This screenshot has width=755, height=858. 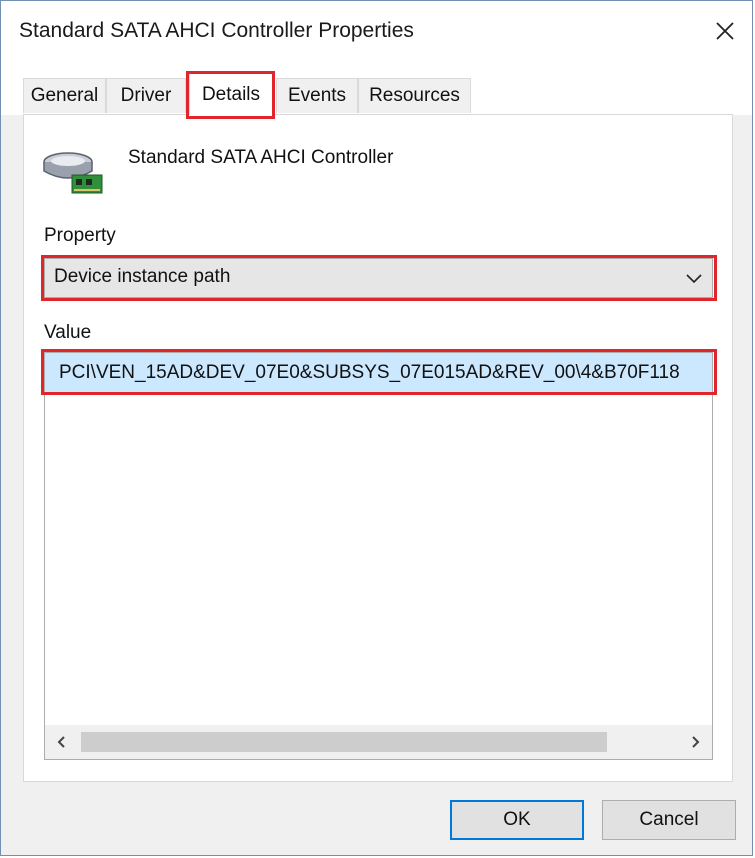 I want to click on property-label: Property, so click(x=80, y=235).